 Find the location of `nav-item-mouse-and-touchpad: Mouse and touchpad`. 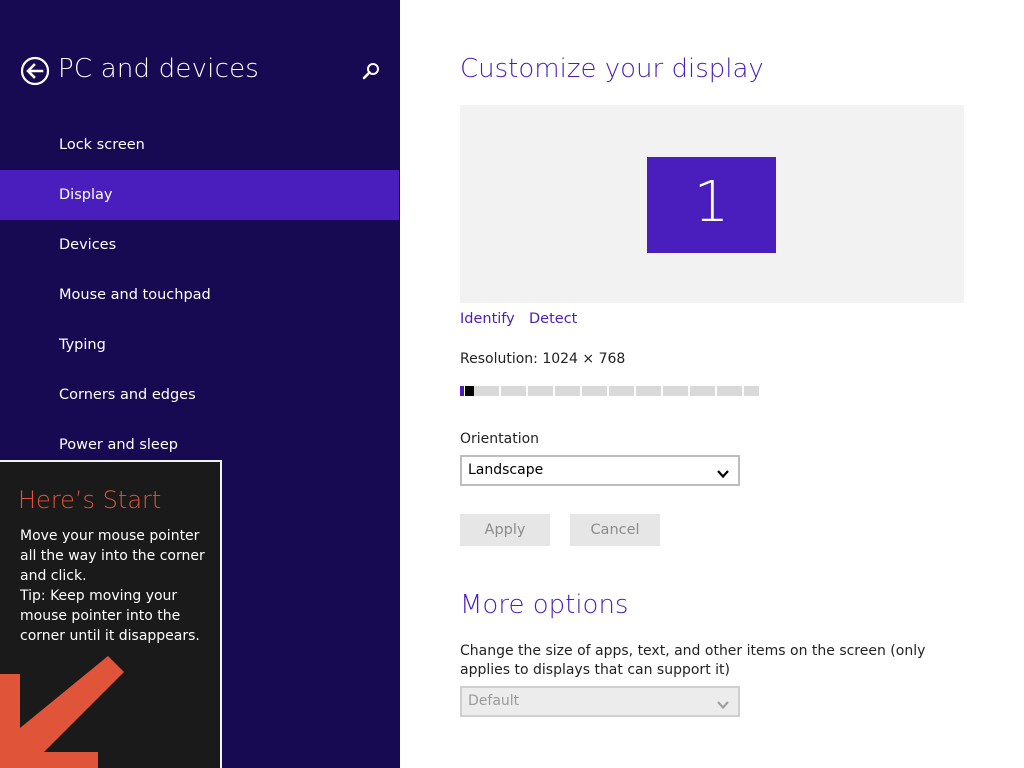

nav-item-mouse-and-touchpad: Mouse and touchpad is located at coordinates (199, 295).